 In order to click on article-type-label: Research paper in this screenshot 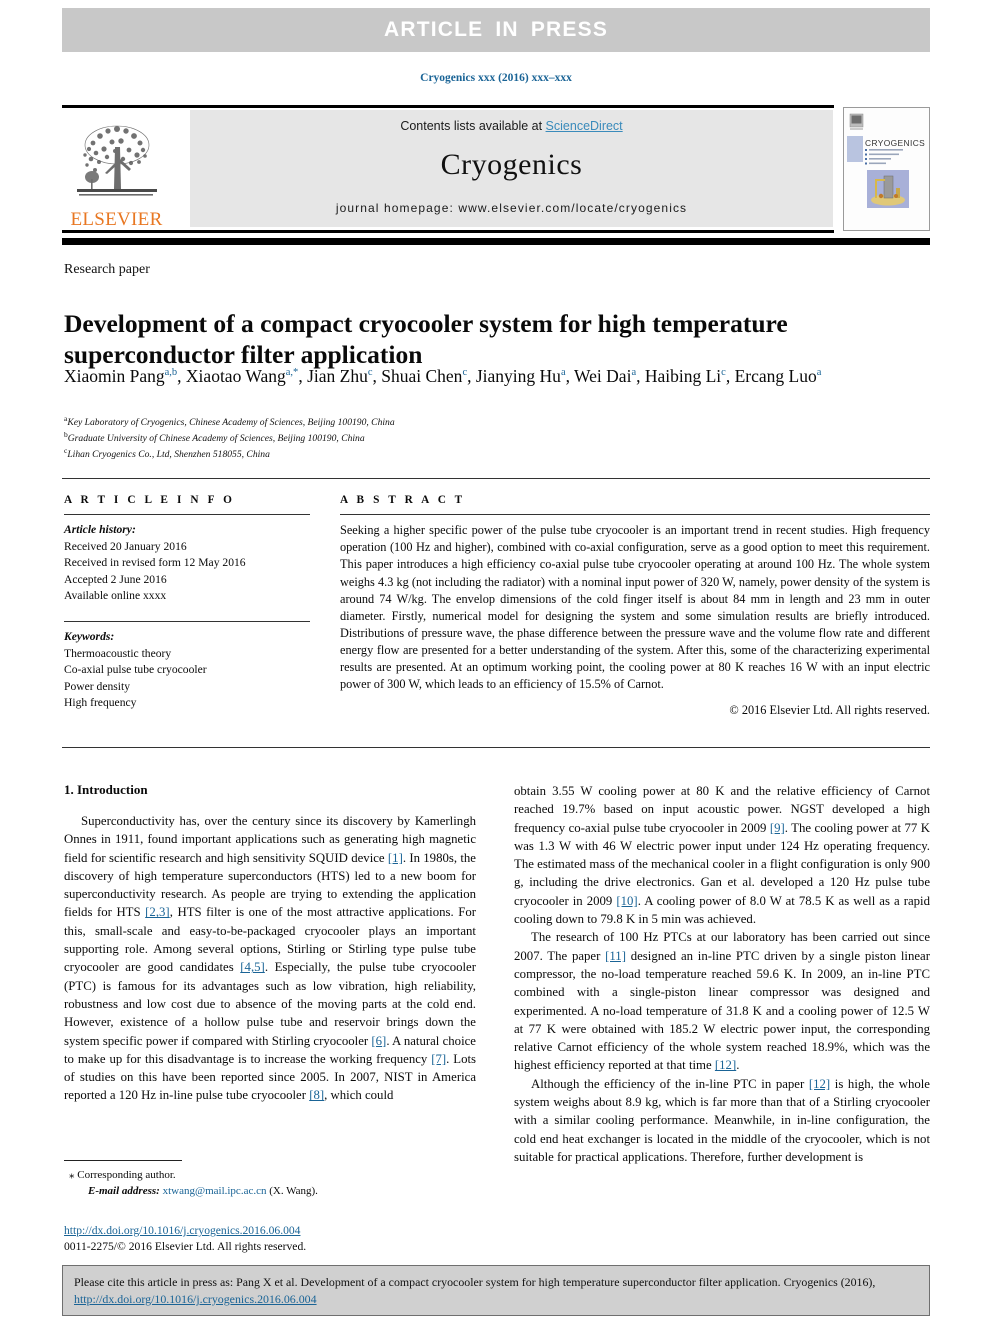, I will do `click(107, 269)`.